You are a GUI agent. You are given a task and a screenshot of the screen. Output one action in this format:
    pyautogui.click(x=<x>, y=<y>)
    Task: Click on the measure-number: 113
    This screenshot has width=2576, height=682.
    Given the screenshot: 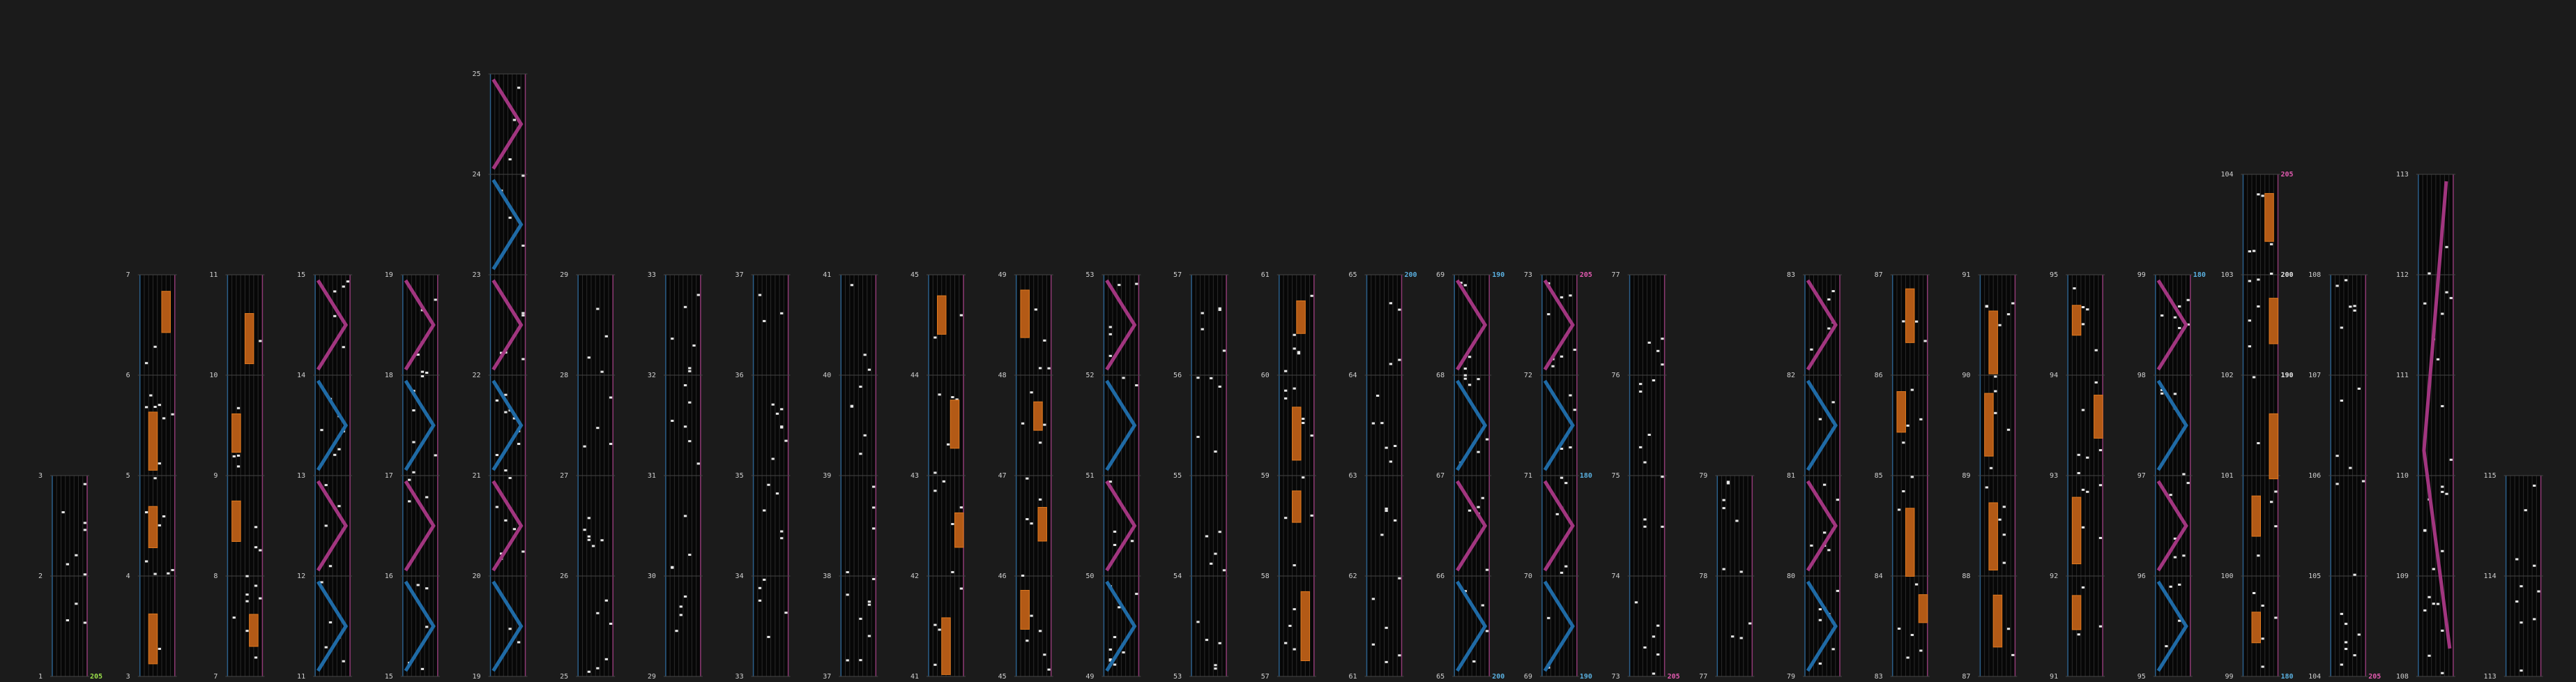 What is the action you would take?
    pyautogui.click(x=2402, y=175)
    